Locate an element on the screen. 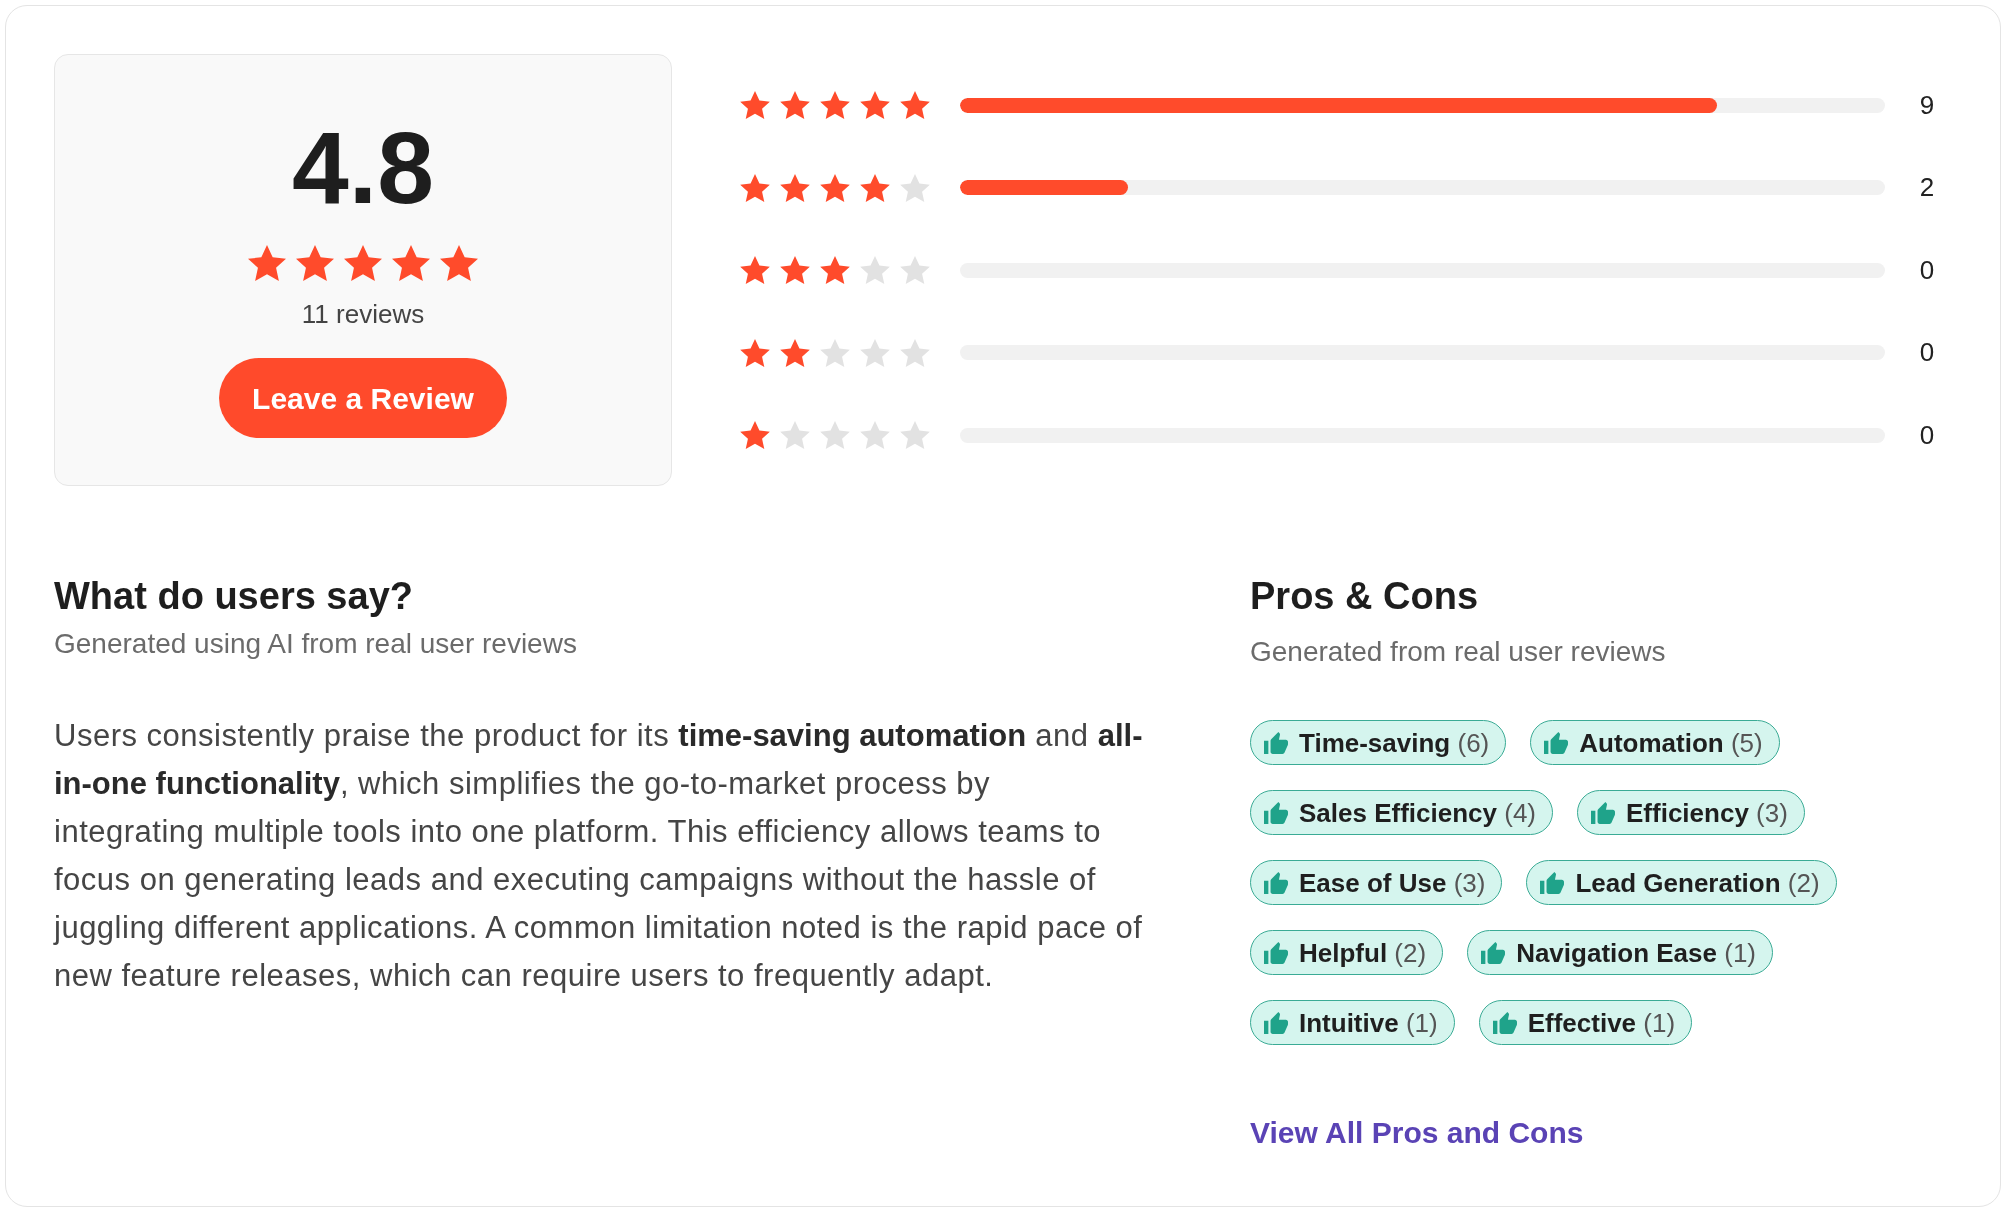  average-rating: 4.8 is located at coordinates (363, 168).